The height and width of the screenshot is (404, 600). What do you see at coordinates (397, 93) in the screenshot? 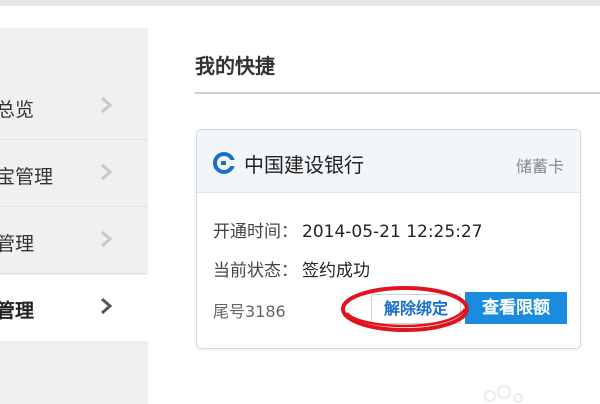
I see `title-divider` at bounding box center [397, 93].